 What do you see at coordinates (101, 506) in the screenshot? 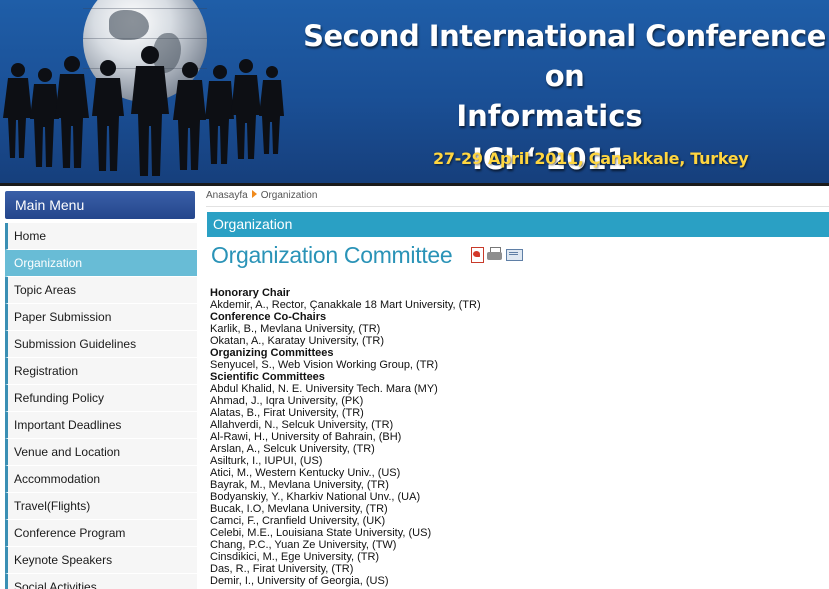
I see `menu-item-travel-flights: Travel(Flights)` at bounding box center [101, 506].